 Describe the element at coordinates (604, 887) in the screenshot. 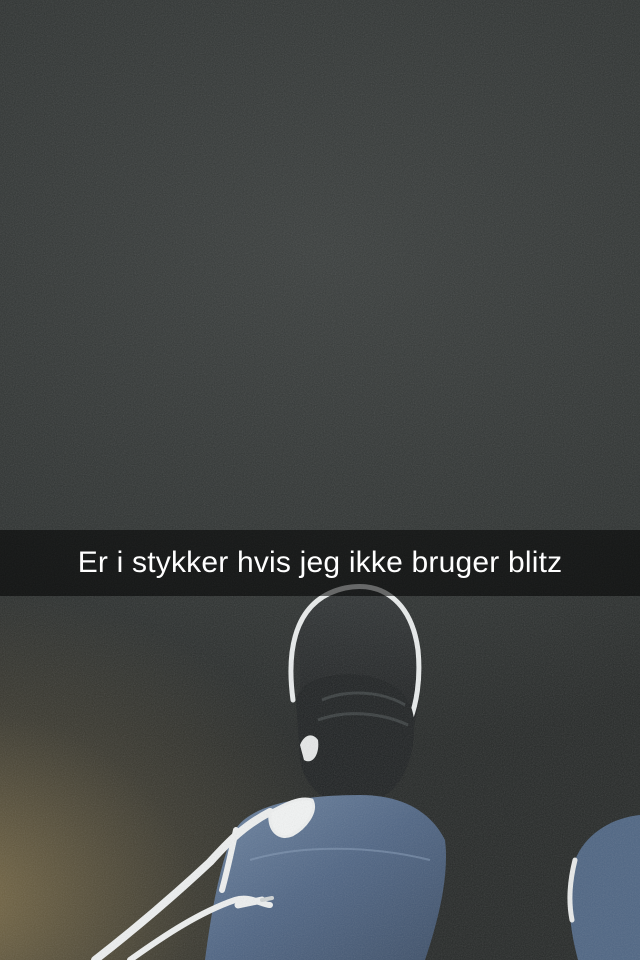

I see `jeans-leg-right` at that location.